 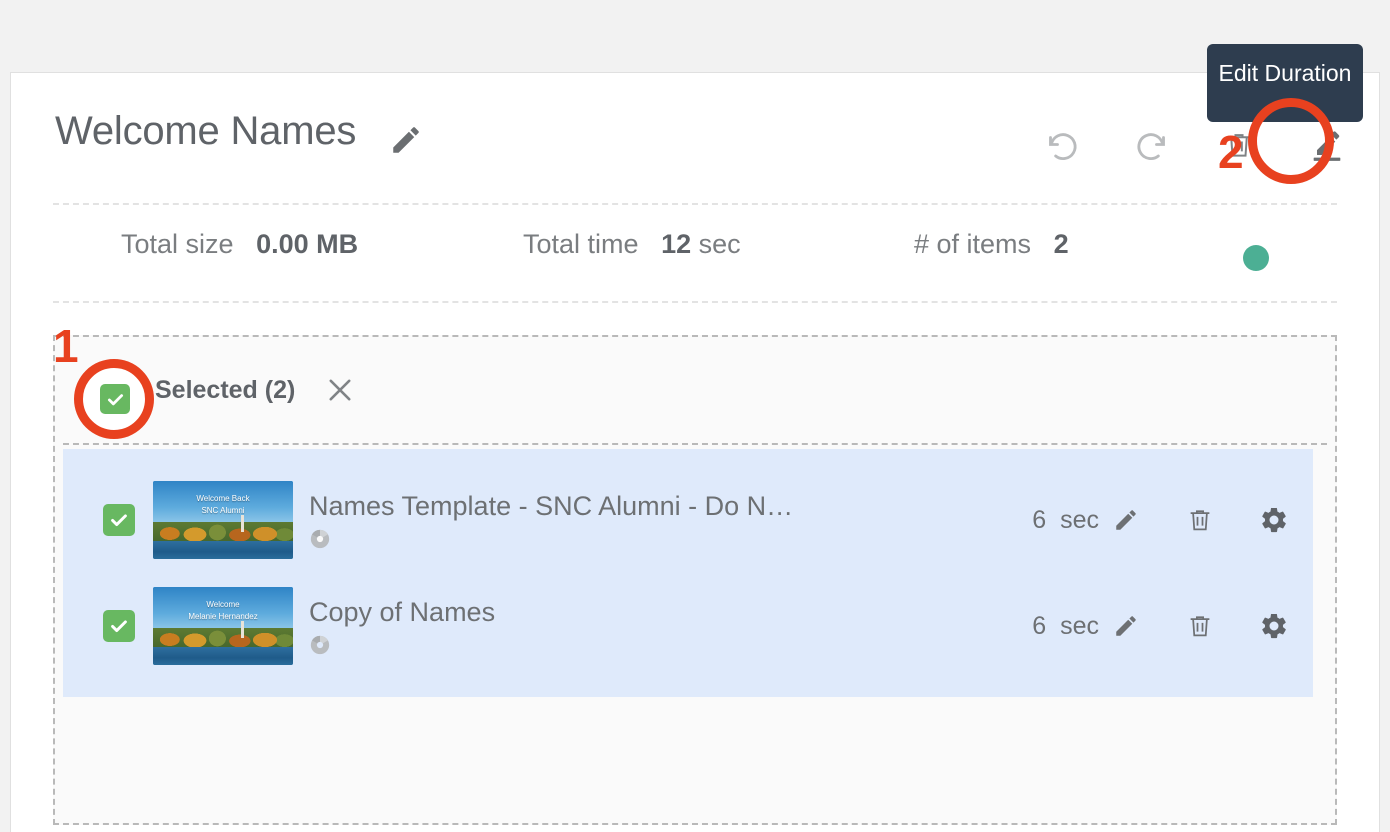 I want to click on annotation-number-2: 2, so click(x=1231, y=152).